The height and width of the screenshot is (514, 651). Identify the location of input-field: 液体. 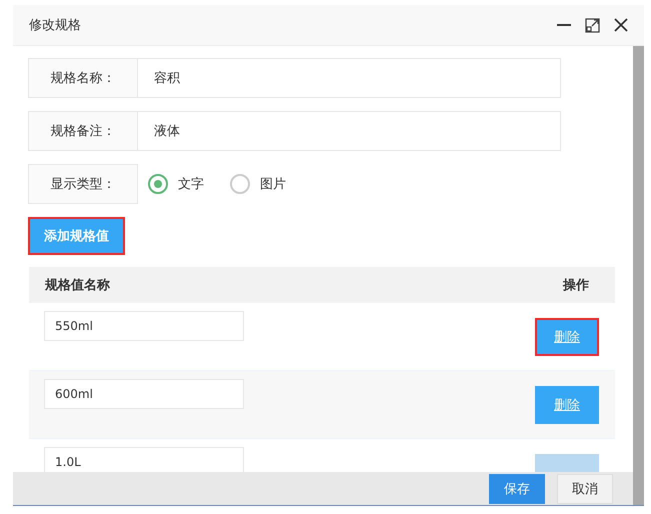
(349, 131).